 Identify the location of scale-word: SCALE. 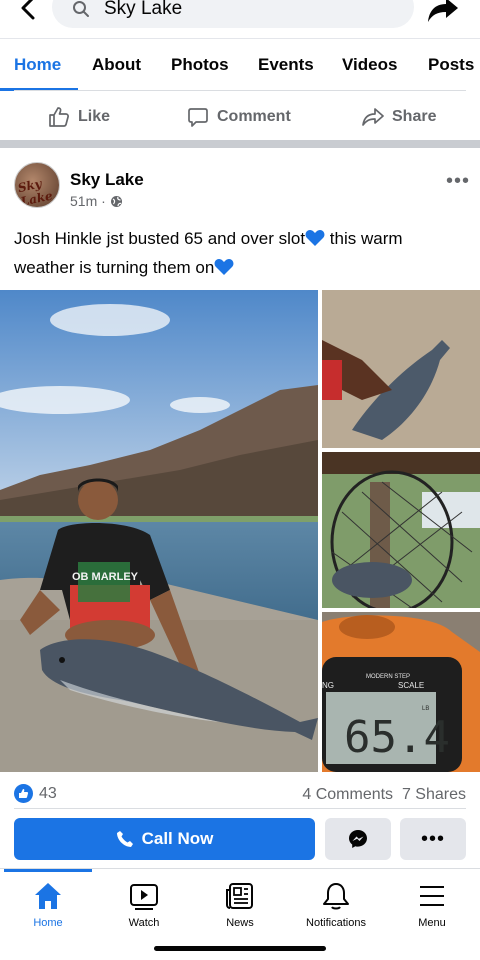
(411, 685).